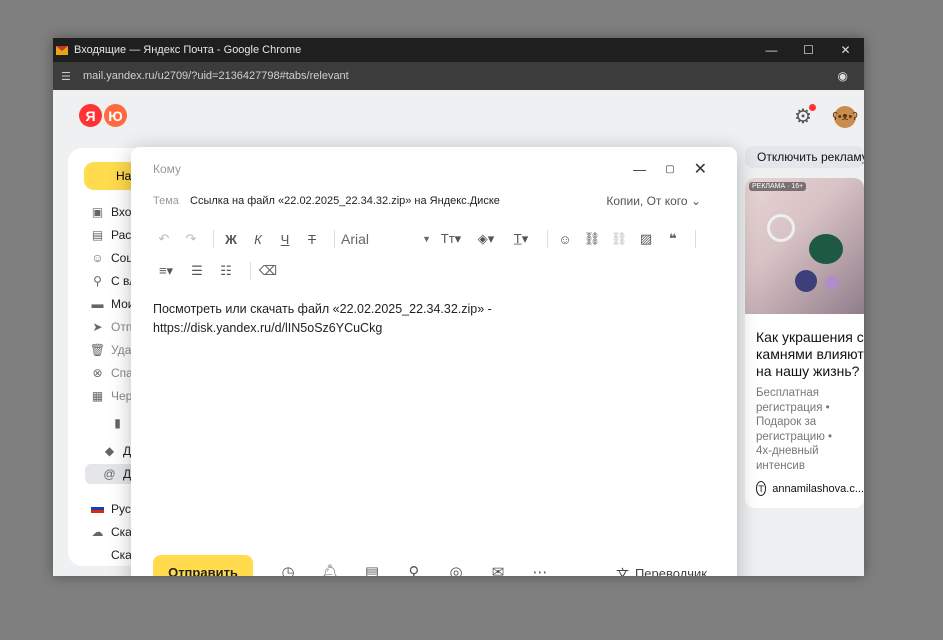 This screenshot has width=943, height=640. I want to click on maximize-icon: ☐, so click(808, 50).